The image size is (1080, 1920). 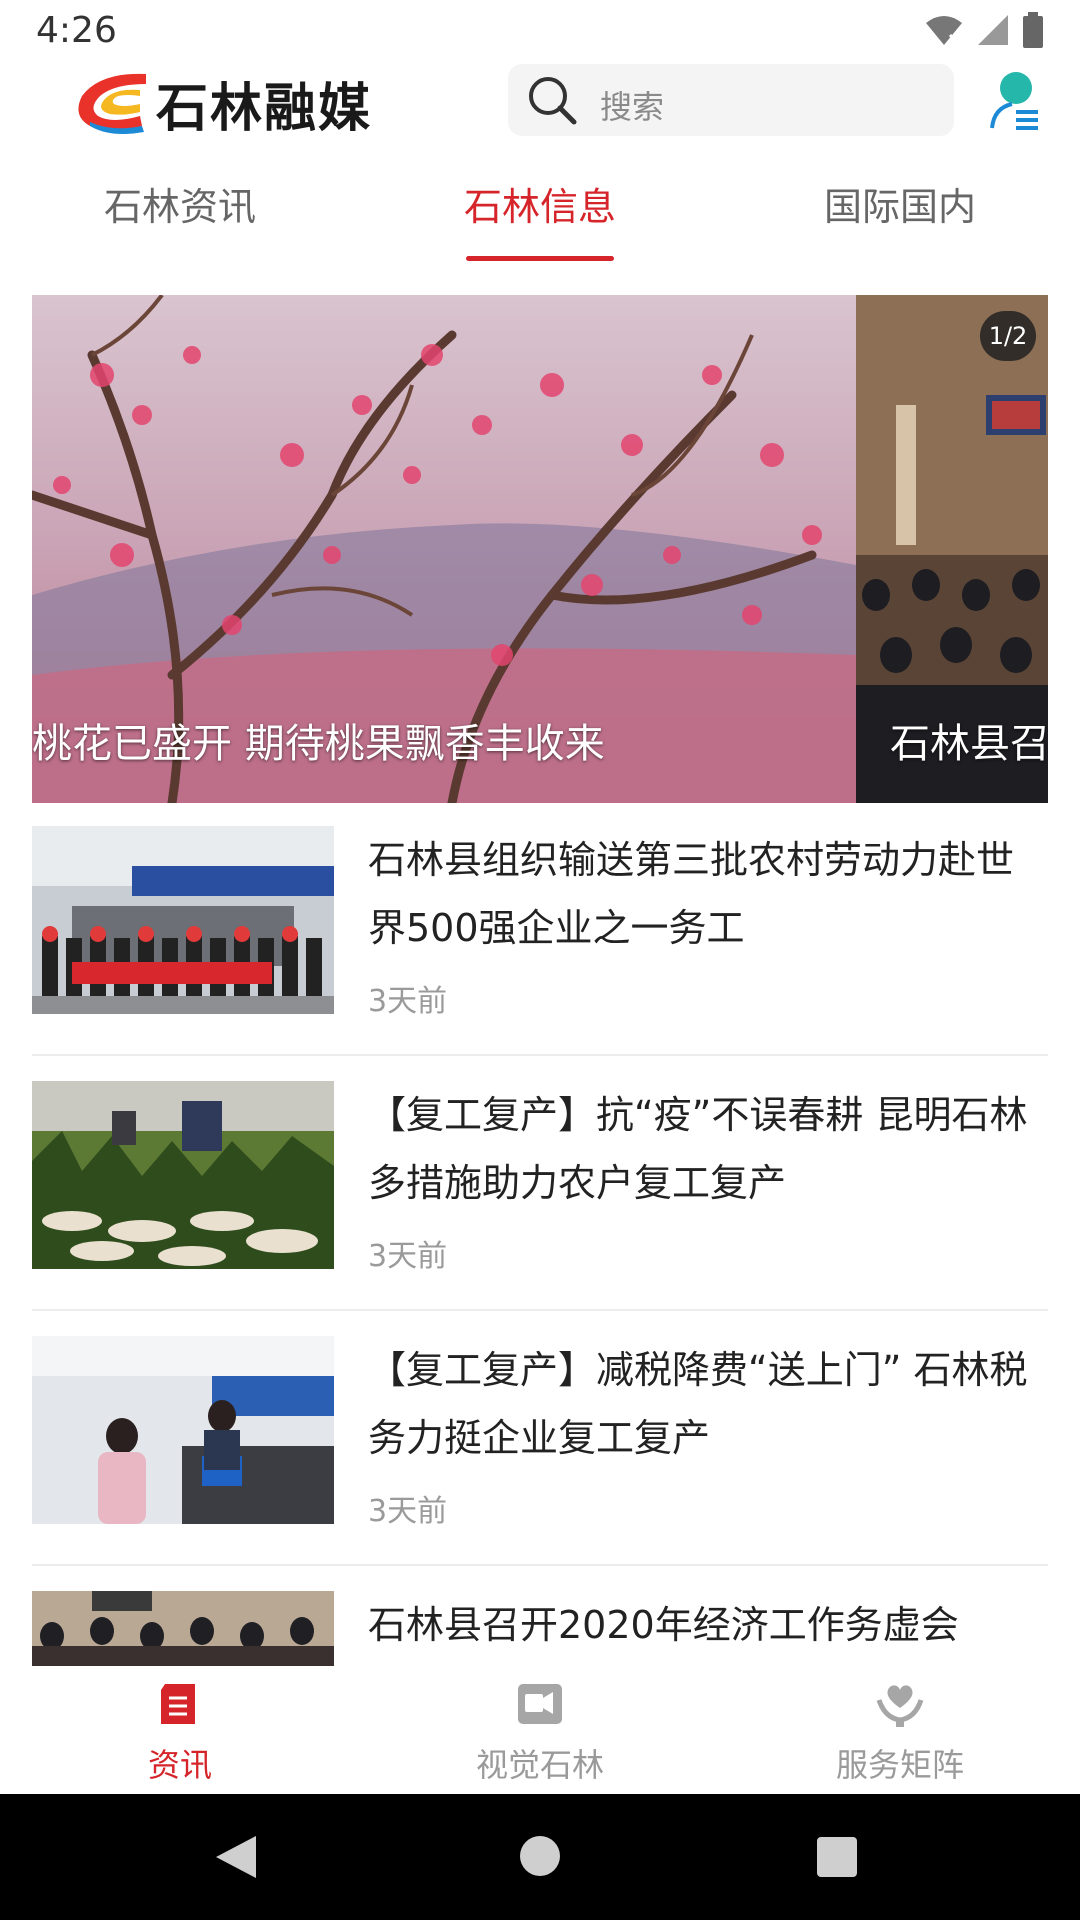 What do you see at coordinates (632, 107) in the screenshot?
I see `search-placeholder: 搜索` at bounding box center [632, 107].